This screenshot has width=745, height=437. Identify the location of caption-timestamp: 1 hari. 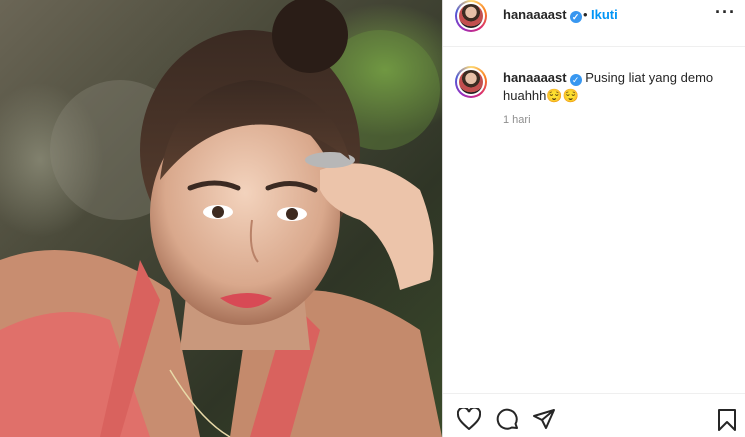
(517, 120).